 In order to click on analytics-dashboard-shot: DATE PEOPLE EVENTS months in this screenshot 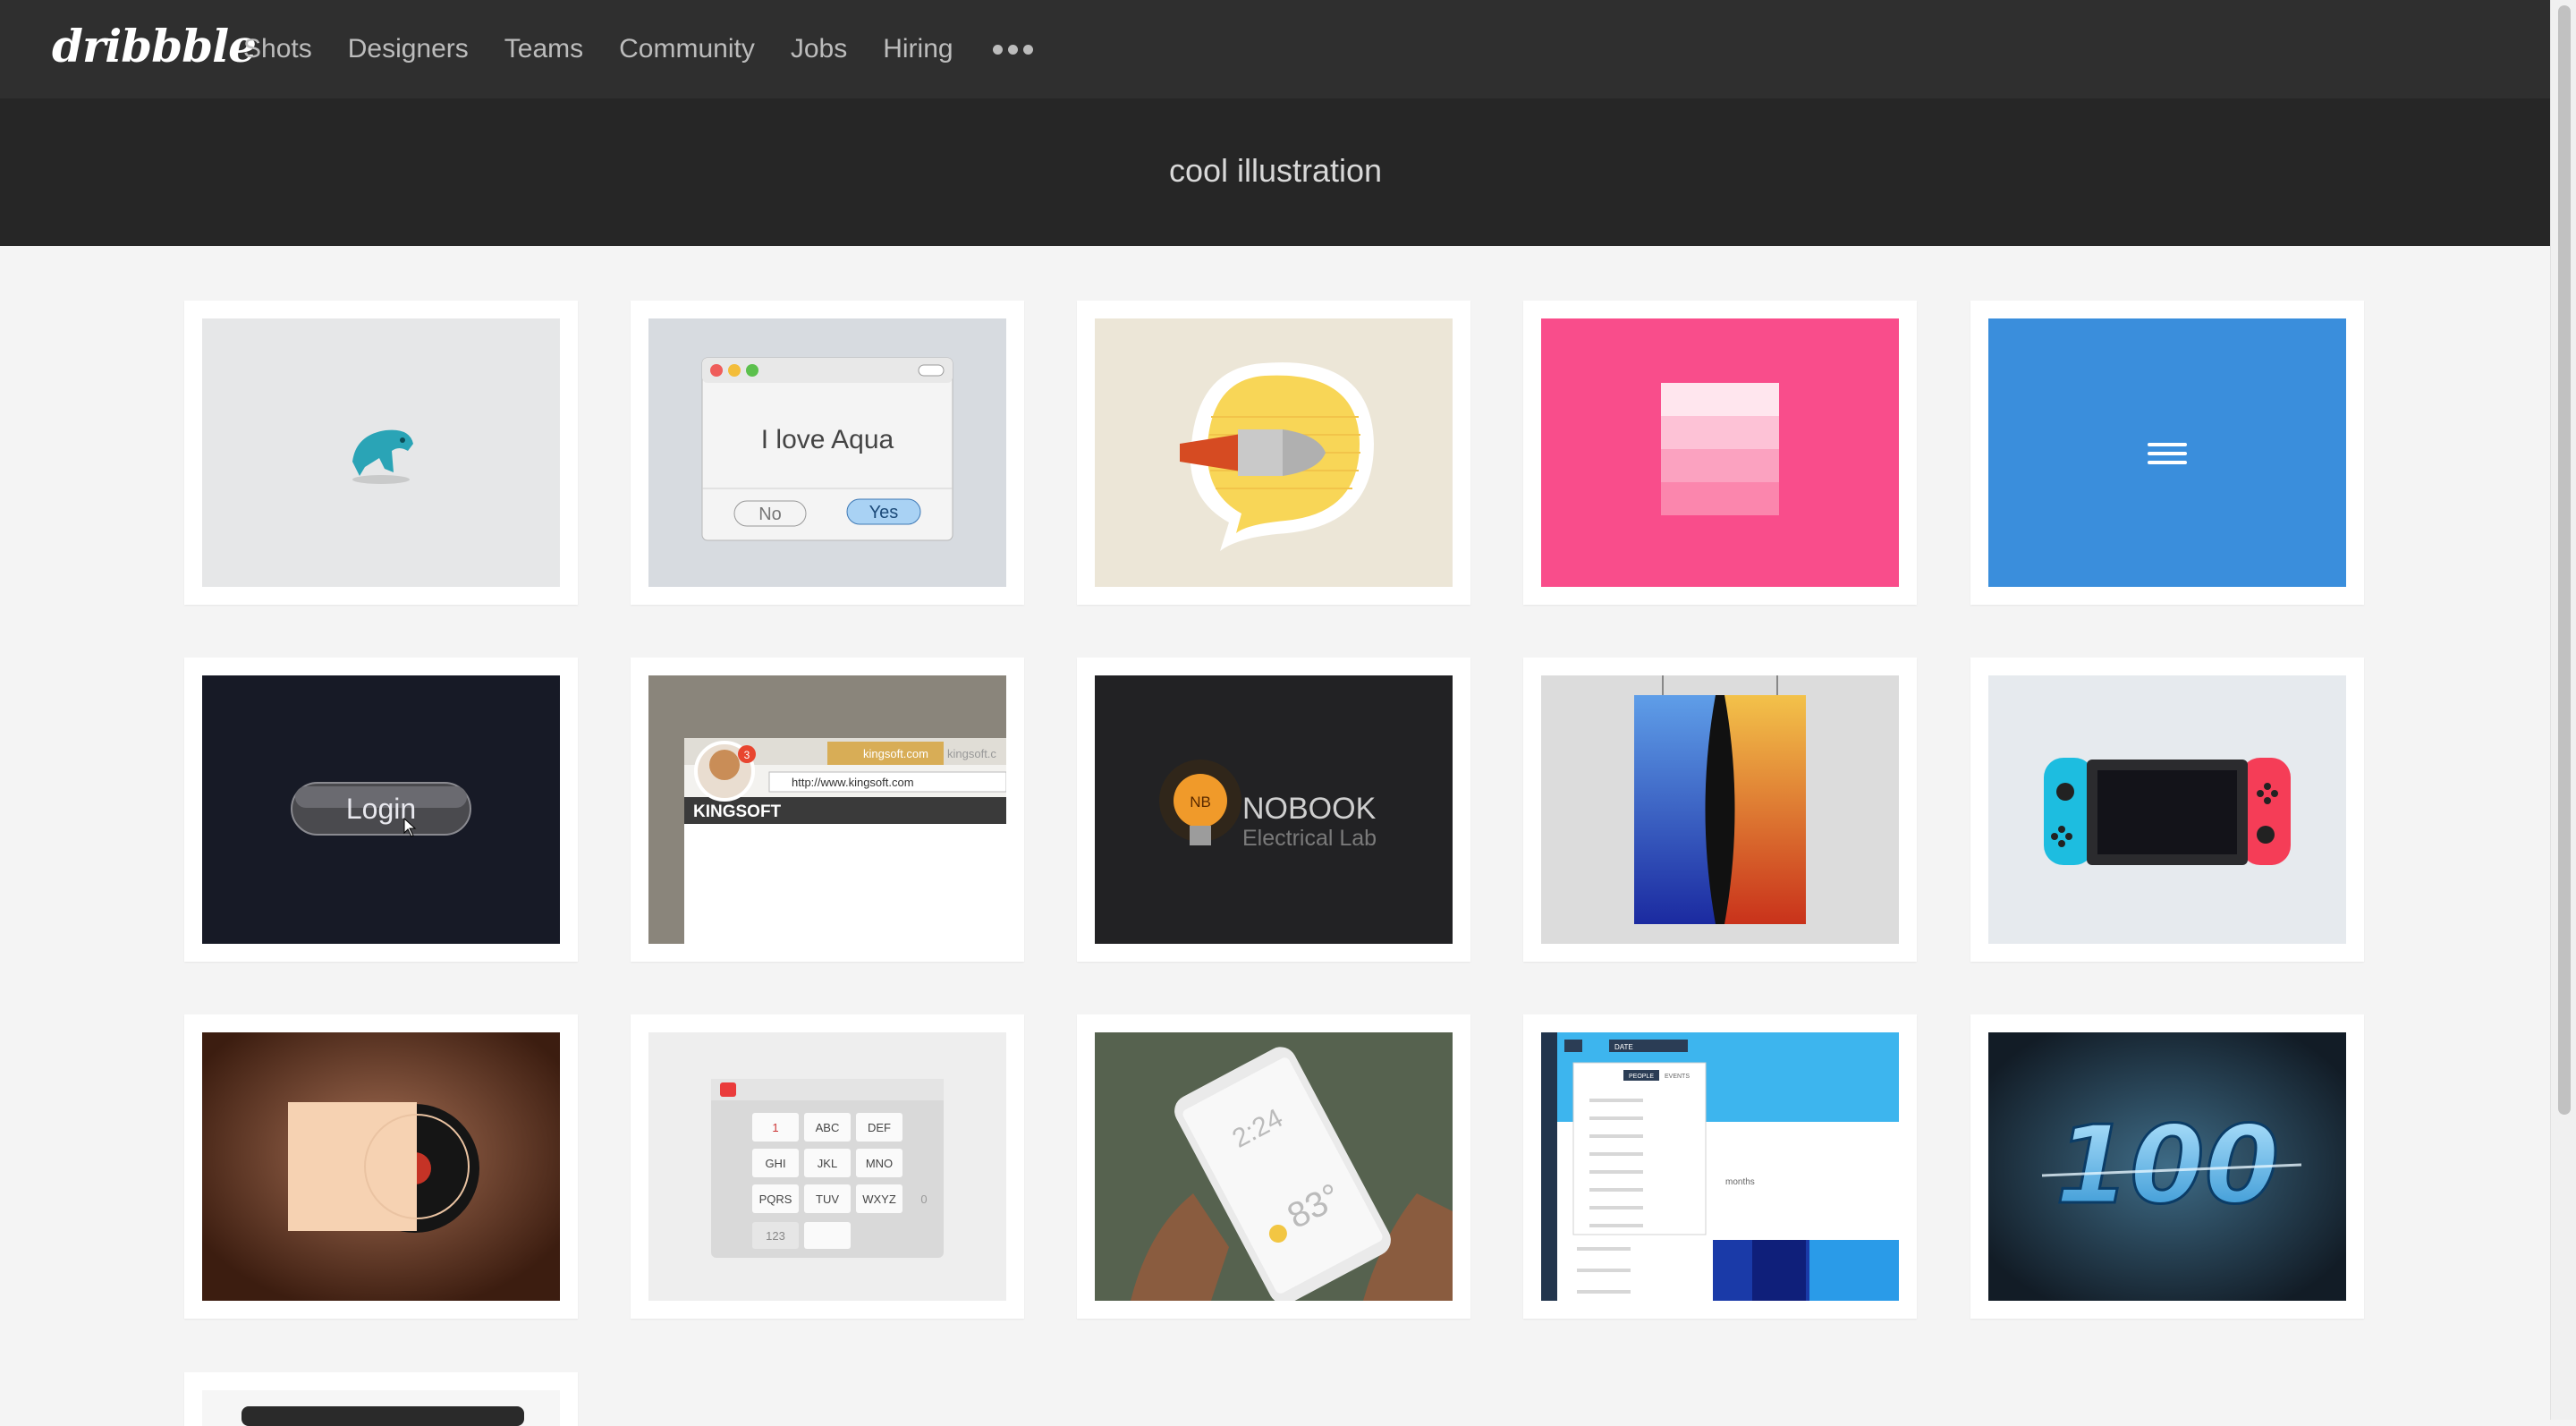, I will do `click(1720, 1167)`.